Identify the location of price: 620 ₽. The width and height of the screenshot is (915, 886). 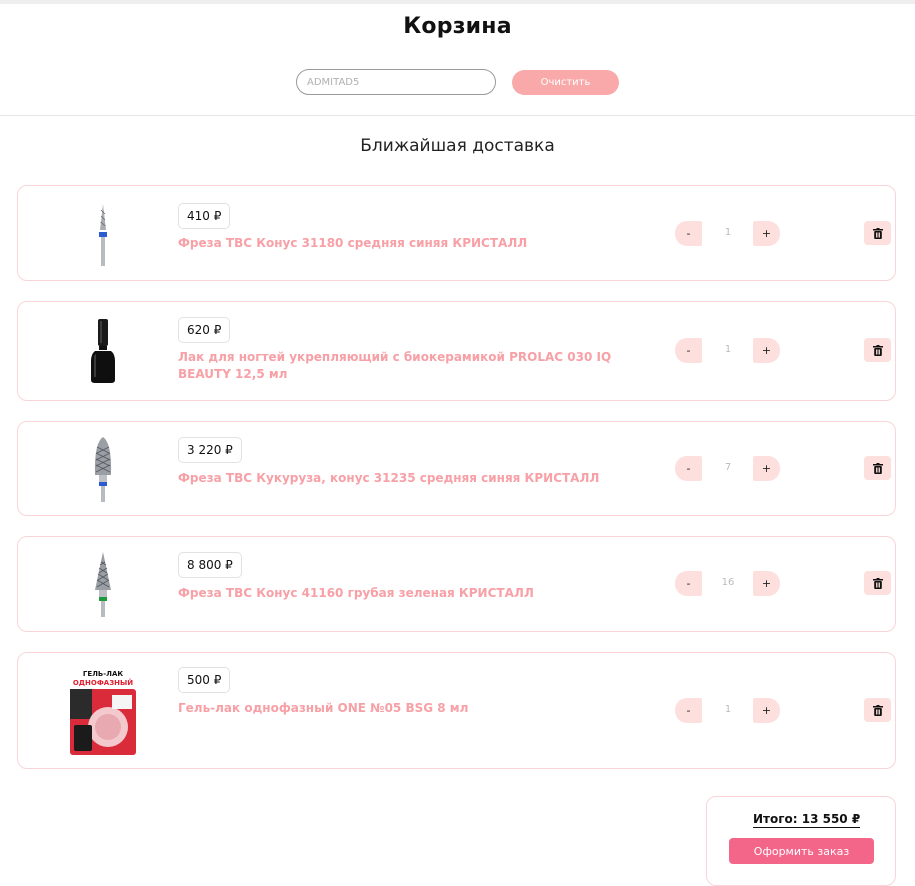
(204, 330).